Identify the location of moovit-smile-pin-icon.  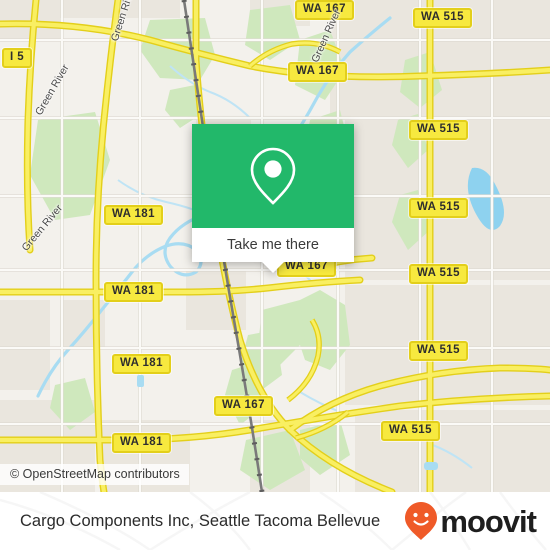
(421, 521).